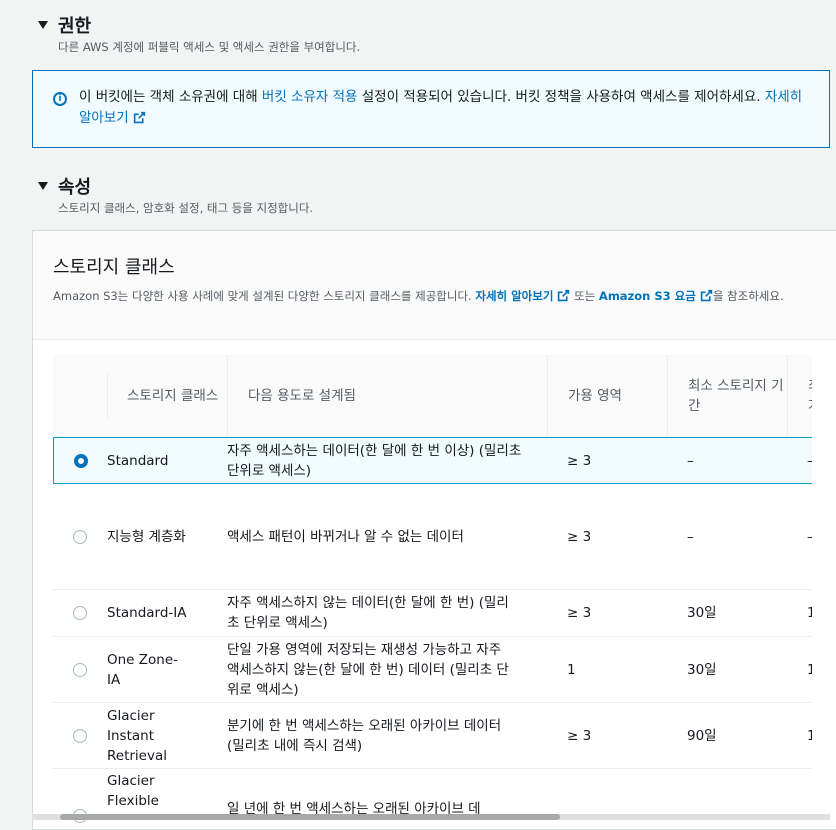 The image size is (836, 830). Describe the element at coordinates (647, 296) in the screenshot. I see `s3-pricing-label: Amazon S3 요금` at that location.